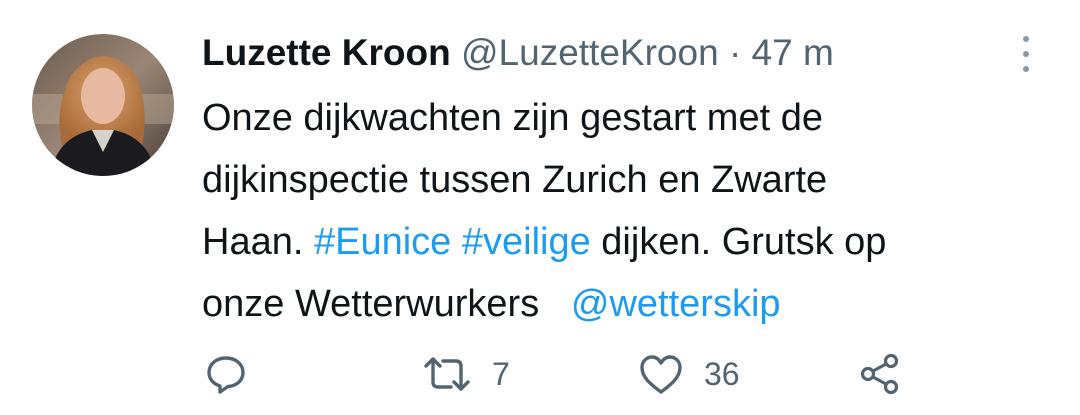  I want to click on timestamp: 47 m, so click(793, 52).